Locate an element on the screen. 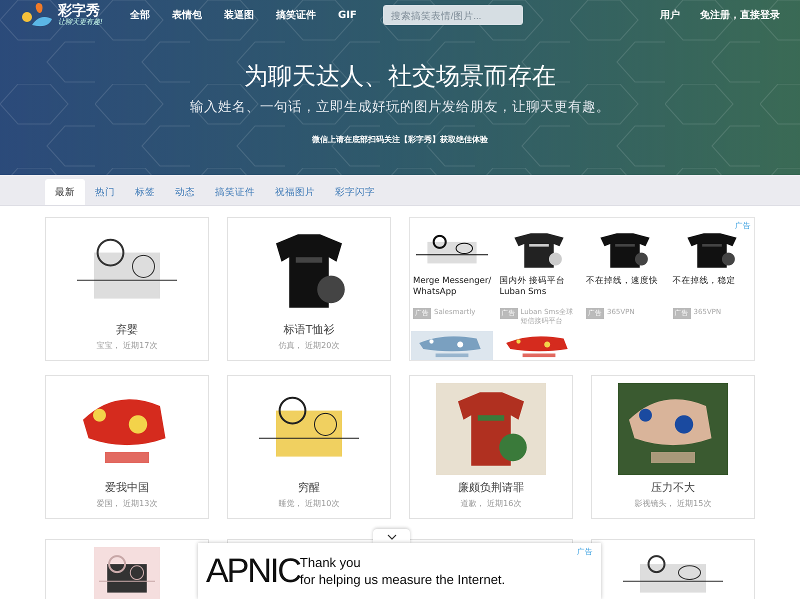  card-title: 廉颇负荆请罪 is located at coordinates (491, 487).